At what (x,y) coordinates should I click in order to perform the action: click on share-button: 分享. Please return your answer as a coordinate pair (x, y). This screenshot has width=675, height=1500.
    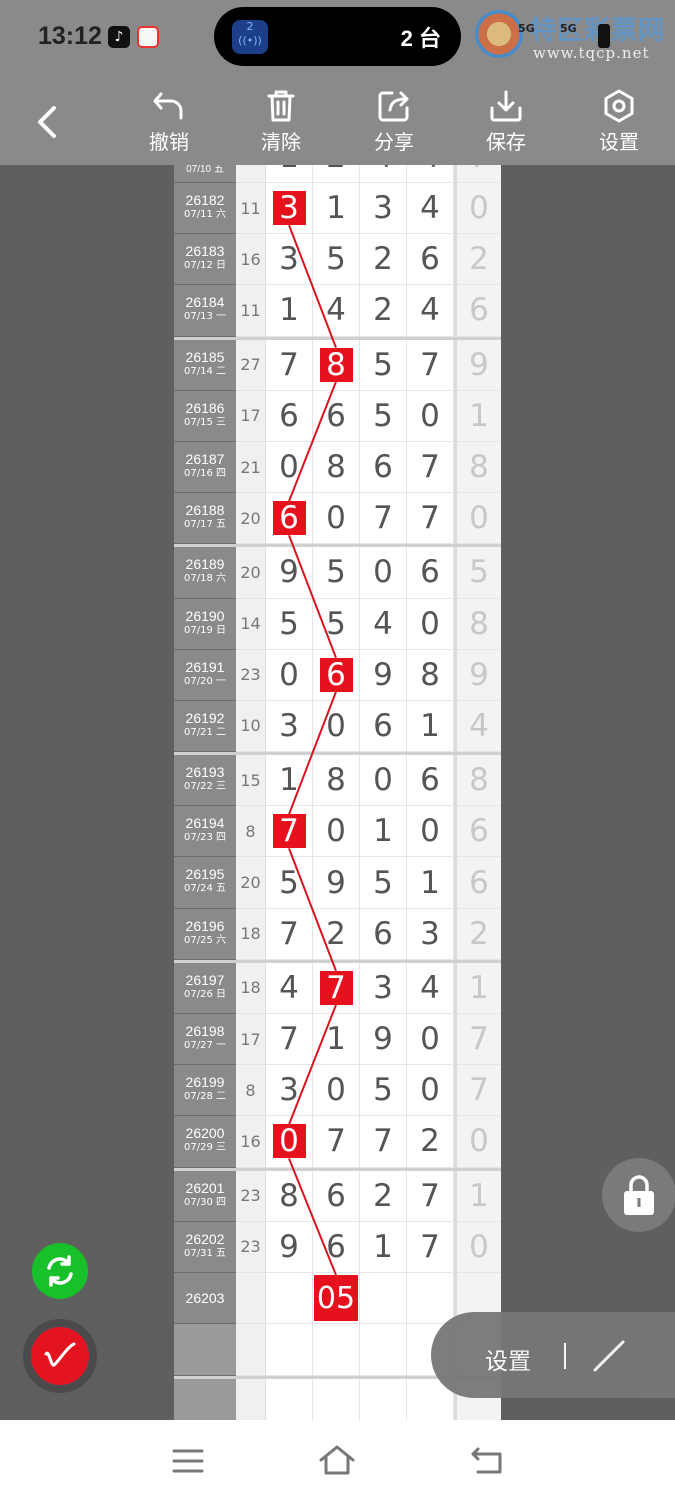
    Looking at the image, I should click on (394, 121).